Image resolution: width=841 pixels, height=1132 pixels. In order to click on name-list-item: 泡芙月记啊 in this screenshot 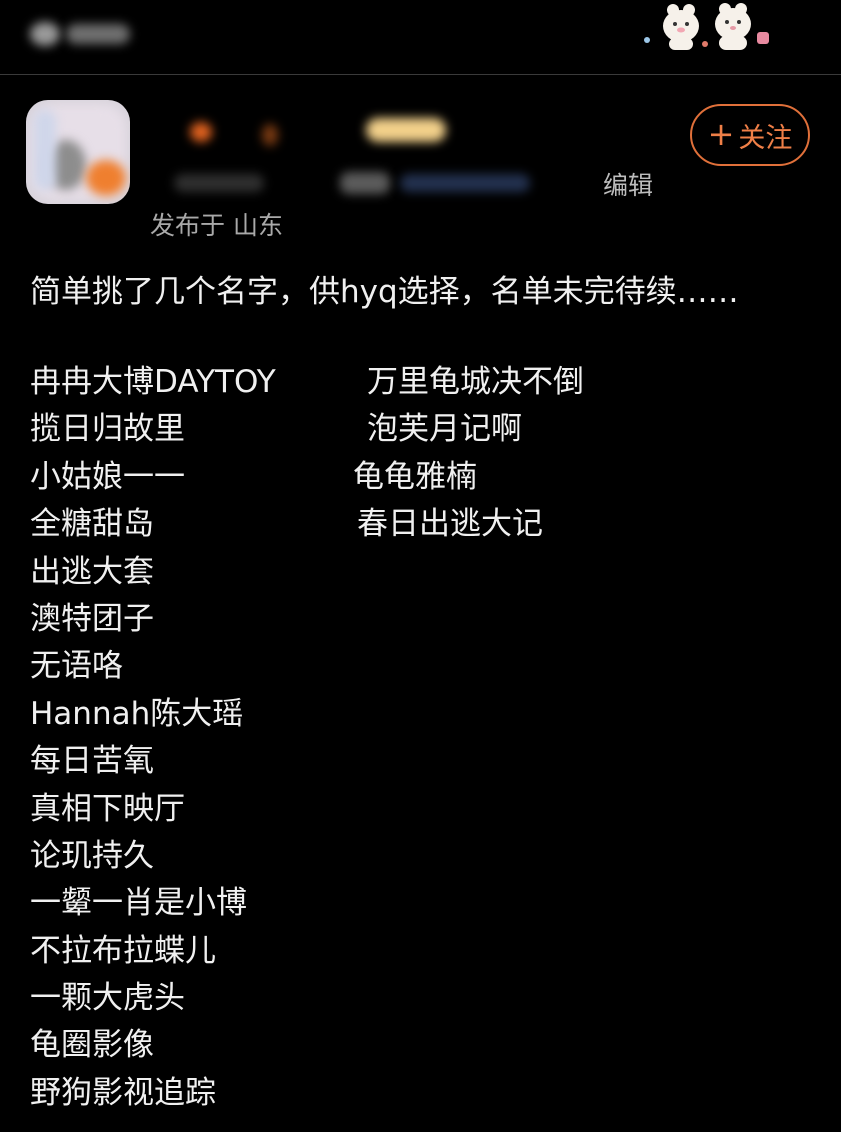, I will do `click(444, 429)`.